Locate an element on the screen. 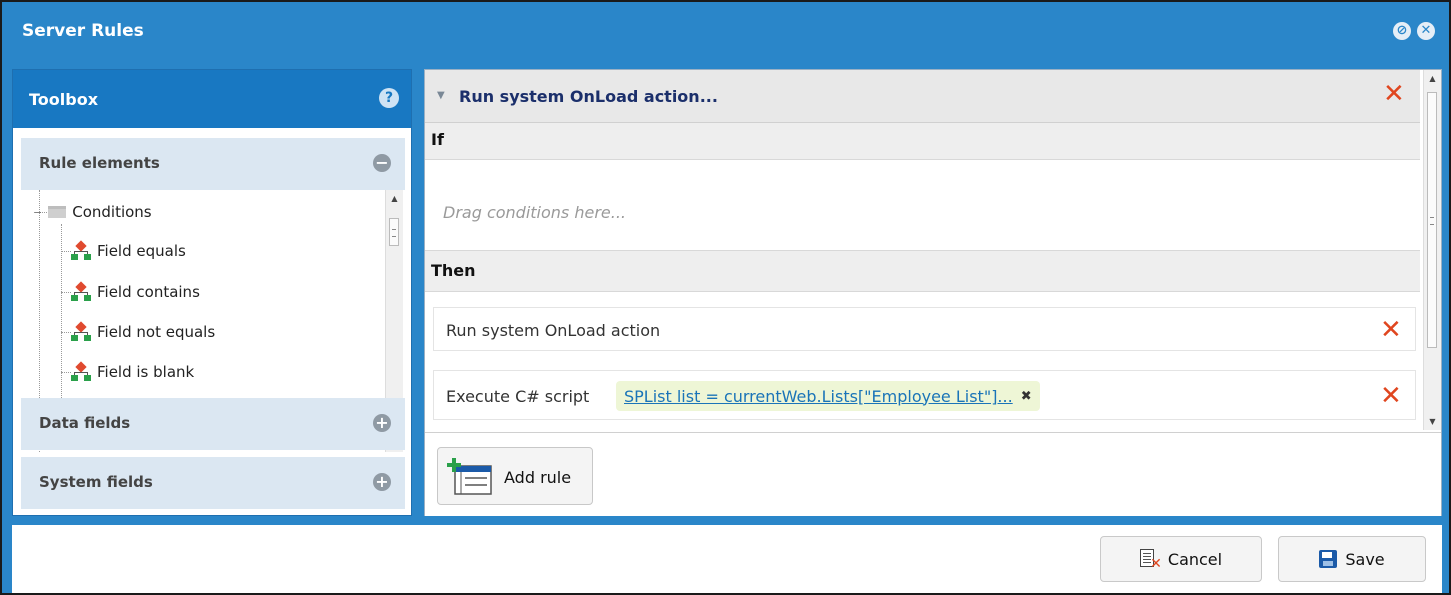  title-bar: Server Rules ⊘ ✕ is located at coordinates (725, 33).